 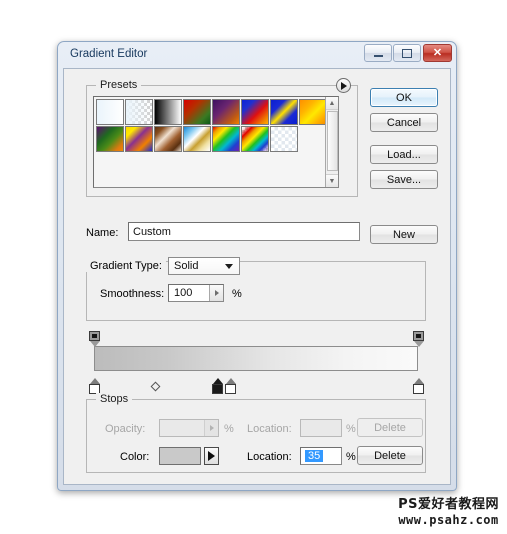 I want to click on gradient-preview-area, so click(x=256, y=362).